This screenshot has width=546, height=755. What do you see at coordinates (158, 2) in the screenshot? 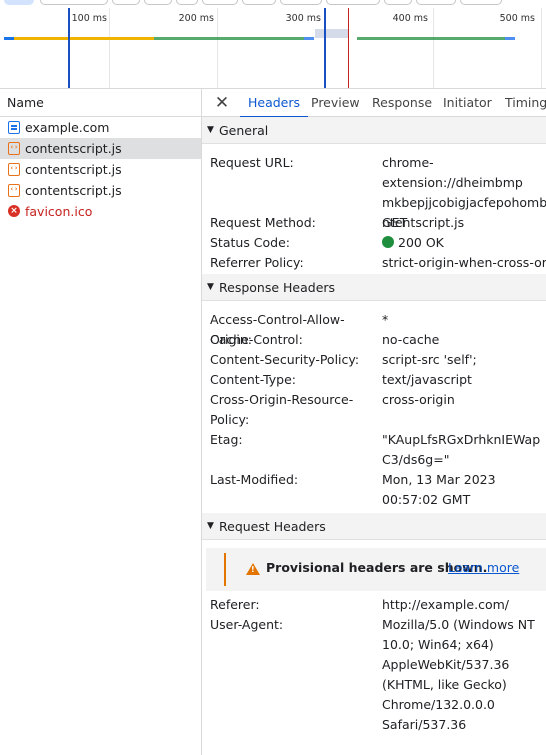
I see `filter-chip-css` at bounding box center [158, 2].